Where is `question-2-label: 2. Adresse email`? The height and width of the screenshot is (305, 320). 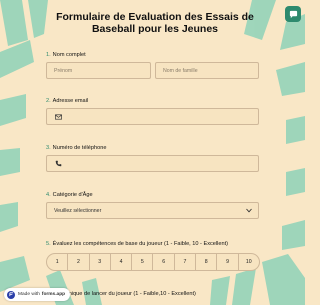 question-2-label: 2. Adresse email is located at coordinates (67, 101).